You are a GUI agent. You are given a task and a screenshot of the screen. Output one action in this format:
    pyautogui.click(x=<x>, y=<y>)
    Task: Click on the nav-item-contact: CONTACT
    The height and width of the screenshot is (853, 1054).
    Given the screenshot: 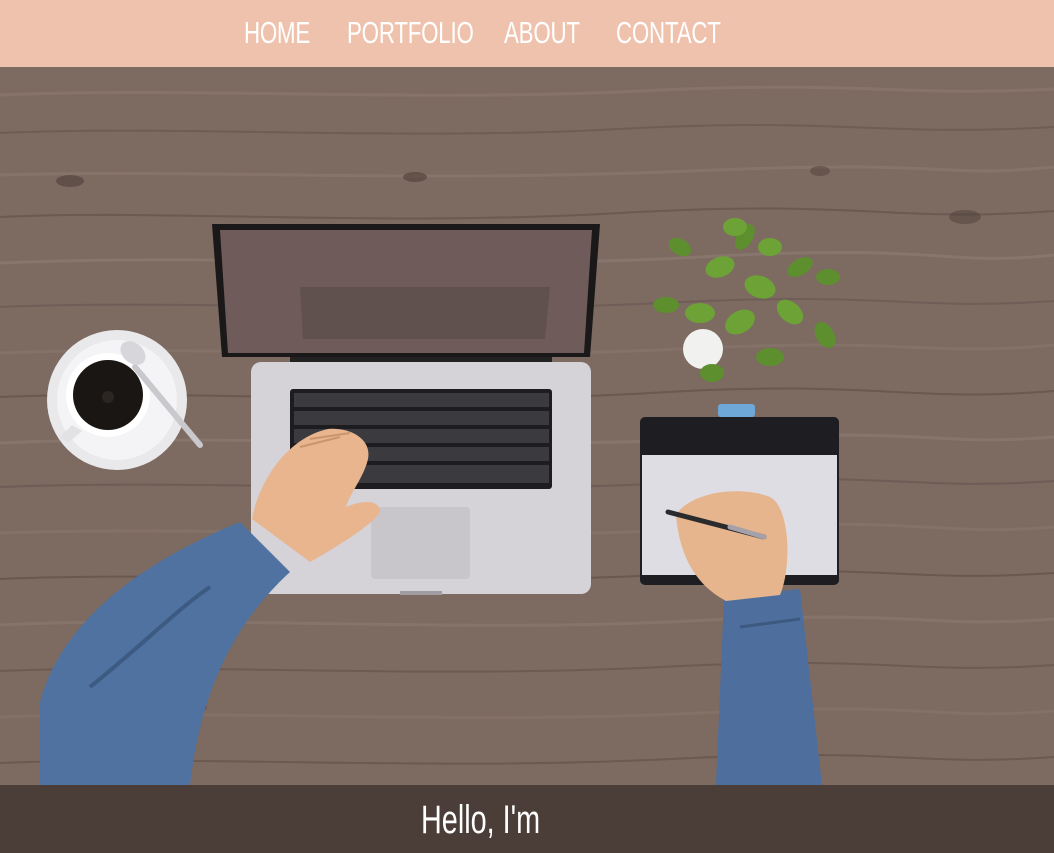 What is the action you would take?
    pyautogui.click(x=668, y=33)
    